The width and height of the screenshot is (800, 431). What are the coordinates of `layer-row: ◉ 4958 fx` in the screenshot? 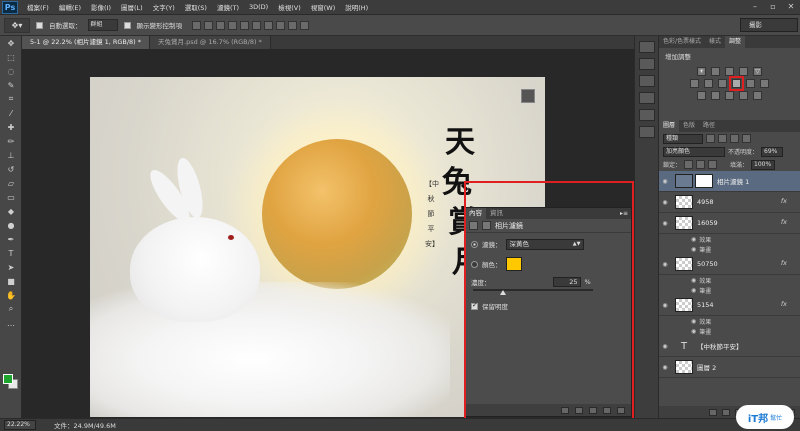 It's located at (729, 202).